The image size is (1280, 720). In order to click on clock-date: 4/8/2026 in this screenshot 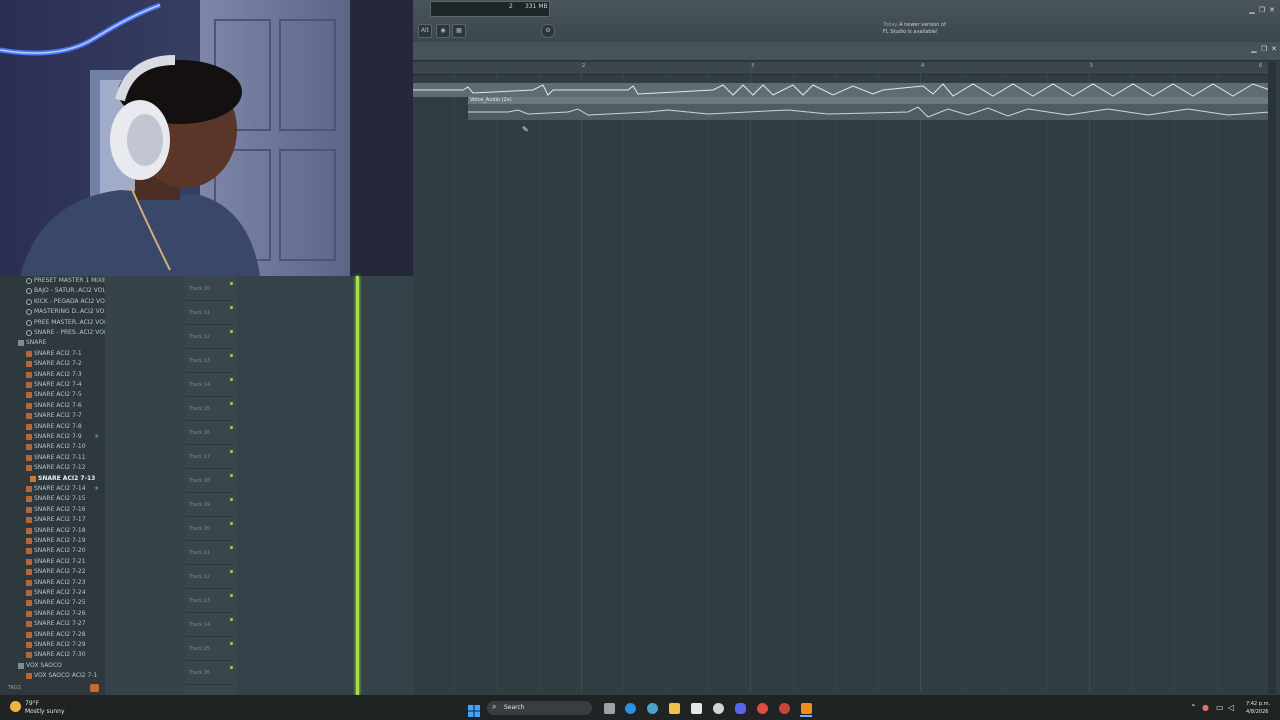, I will do `click(1257, 712)`.